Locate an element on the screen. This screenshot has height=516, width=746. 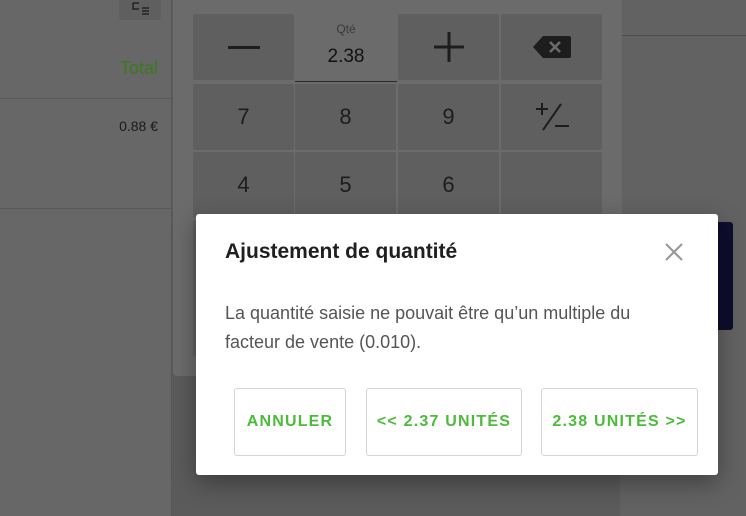
plus-minus-key is located at coordinates (551, 117).